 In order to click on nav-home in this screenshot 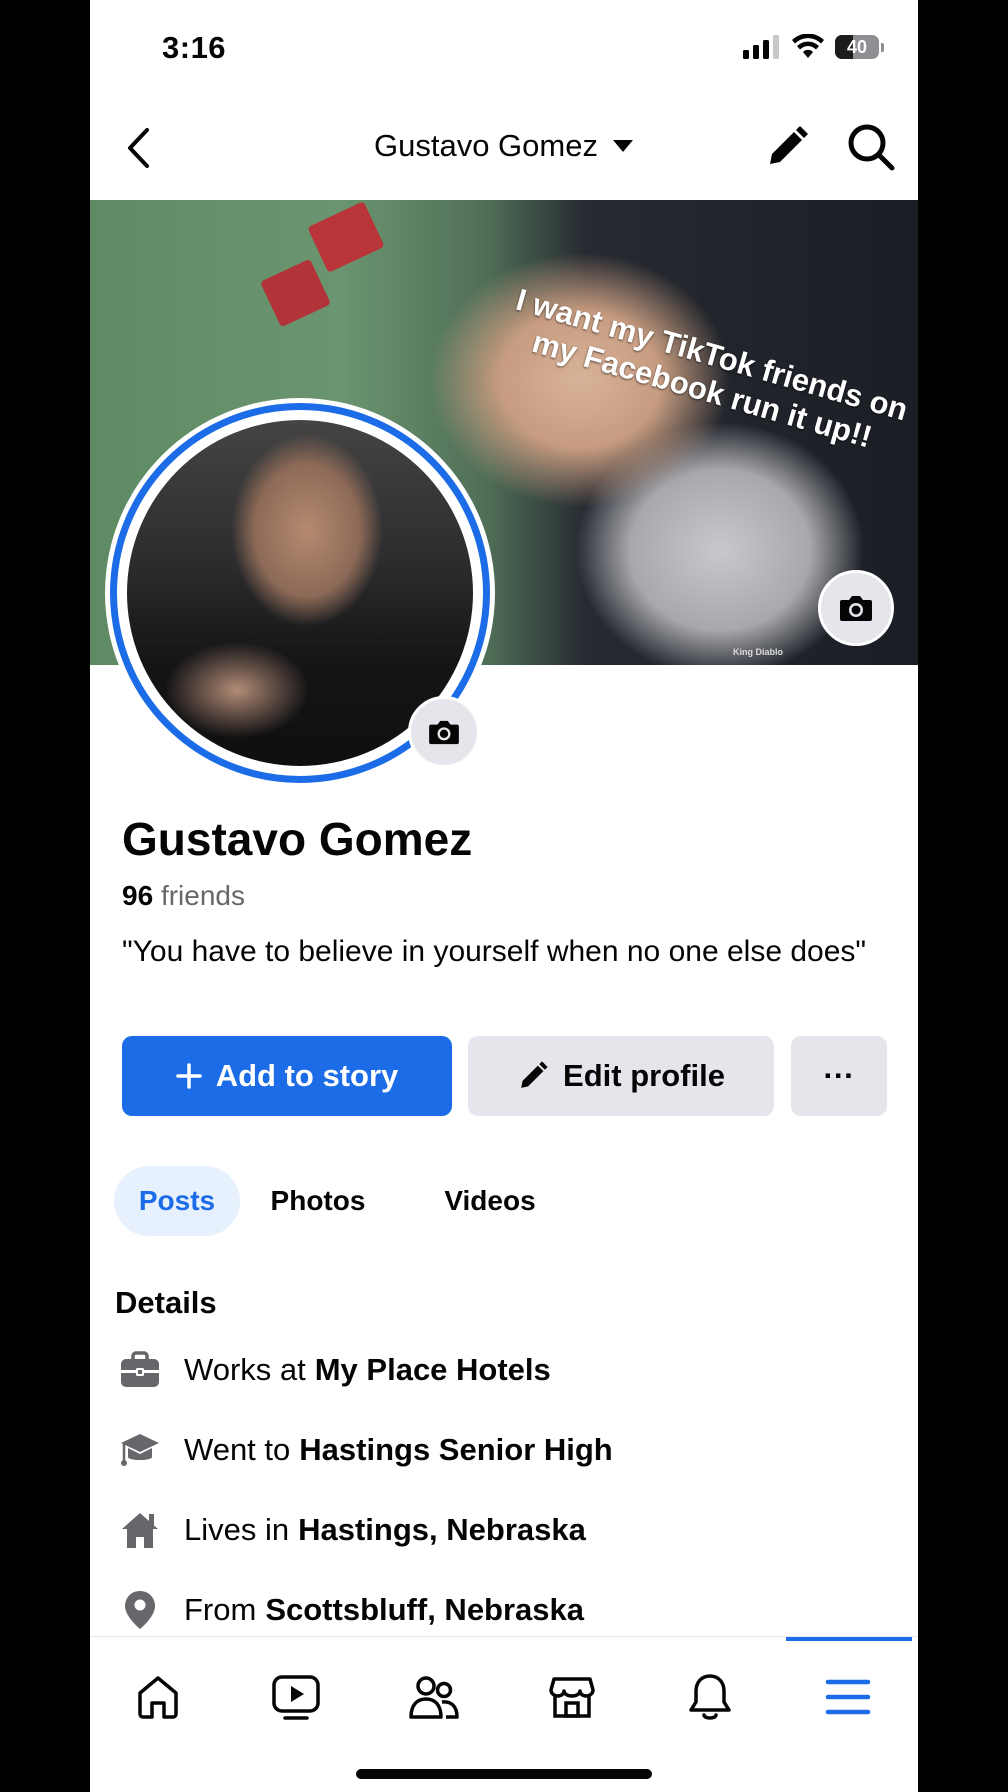, I will do `click(158, 1697)`.